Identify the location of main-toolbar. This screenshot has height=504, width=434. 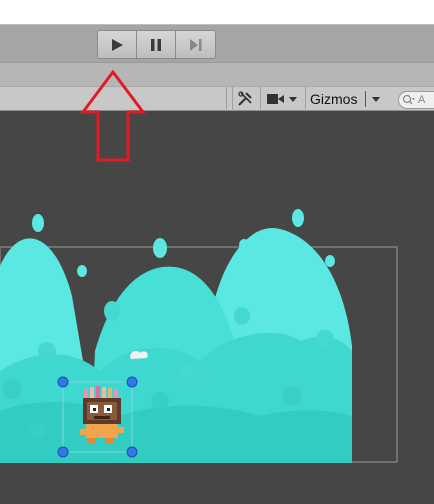
(217, 43).